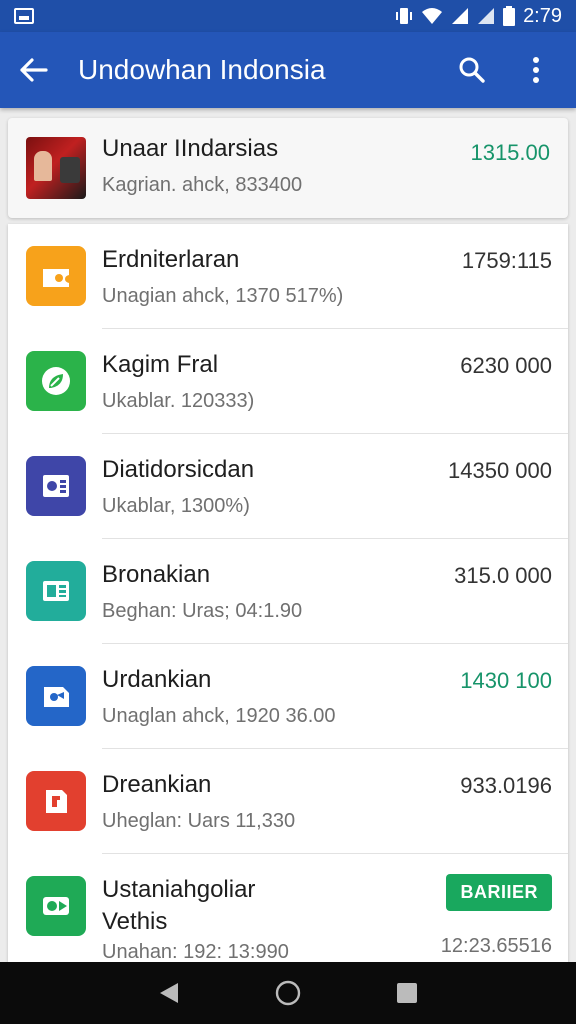  I want to click on vibrate-icon, so click(404, 16).